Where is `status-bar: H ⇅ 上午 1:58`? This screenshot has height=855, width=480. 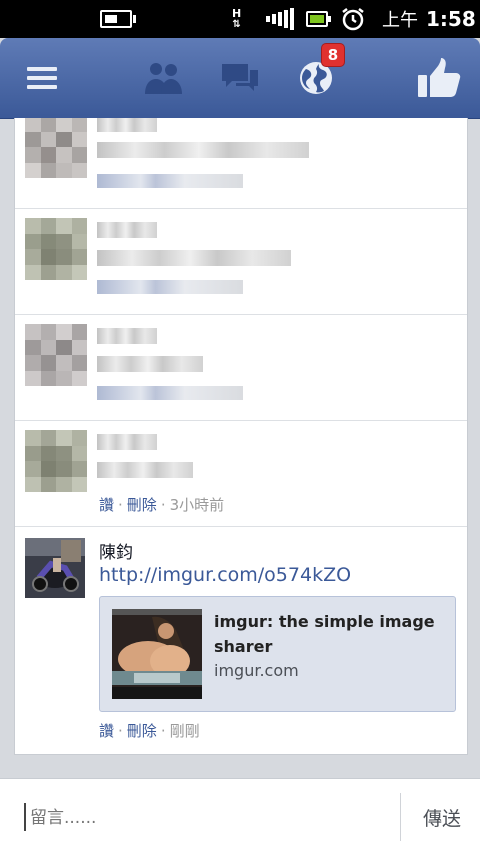
status-bar: H ⇅ 上午 1:58 is located at coordinates (240, 19).